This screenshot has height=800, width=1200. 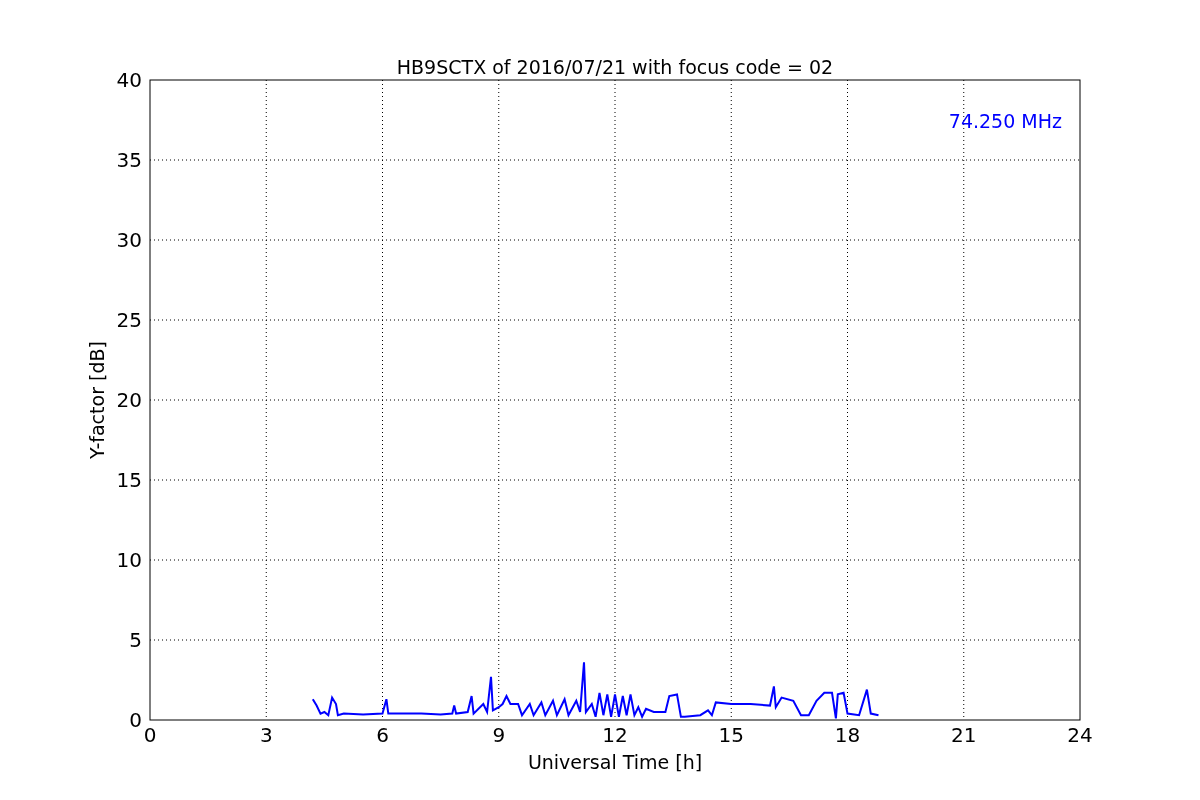 What do you see at coordinates (382, 735) in the screenshot?
I see `x-tick-label: 6` at bounding box center [382, 735].